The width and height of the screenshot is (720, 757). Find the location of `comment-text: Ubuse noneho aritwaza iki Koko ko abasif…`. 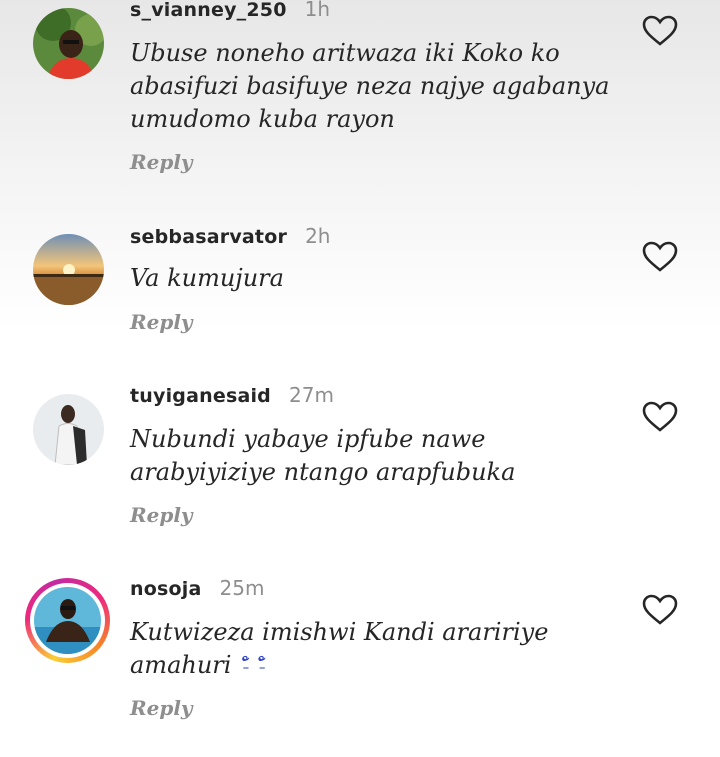

comment-text: Ubuse noneho aritwaza iki Koko ko abasif… is located at coordinates (370, 86).